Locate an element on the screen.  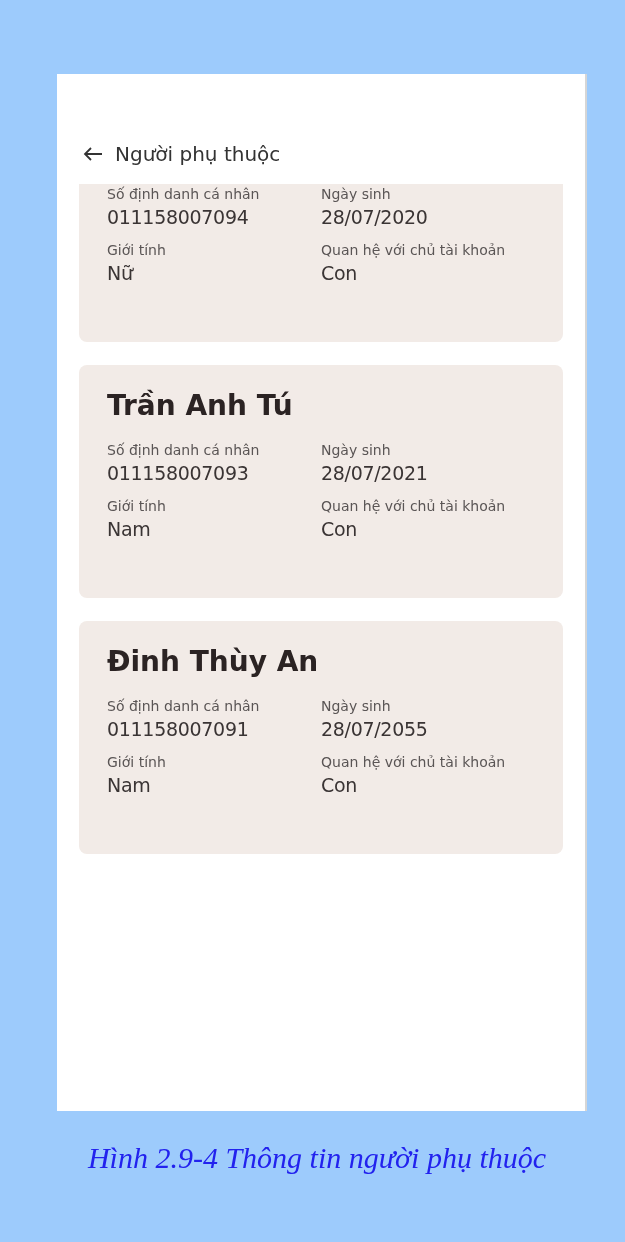
dependent-name: Đinh Thùy An is located at coordinates (213, 661).